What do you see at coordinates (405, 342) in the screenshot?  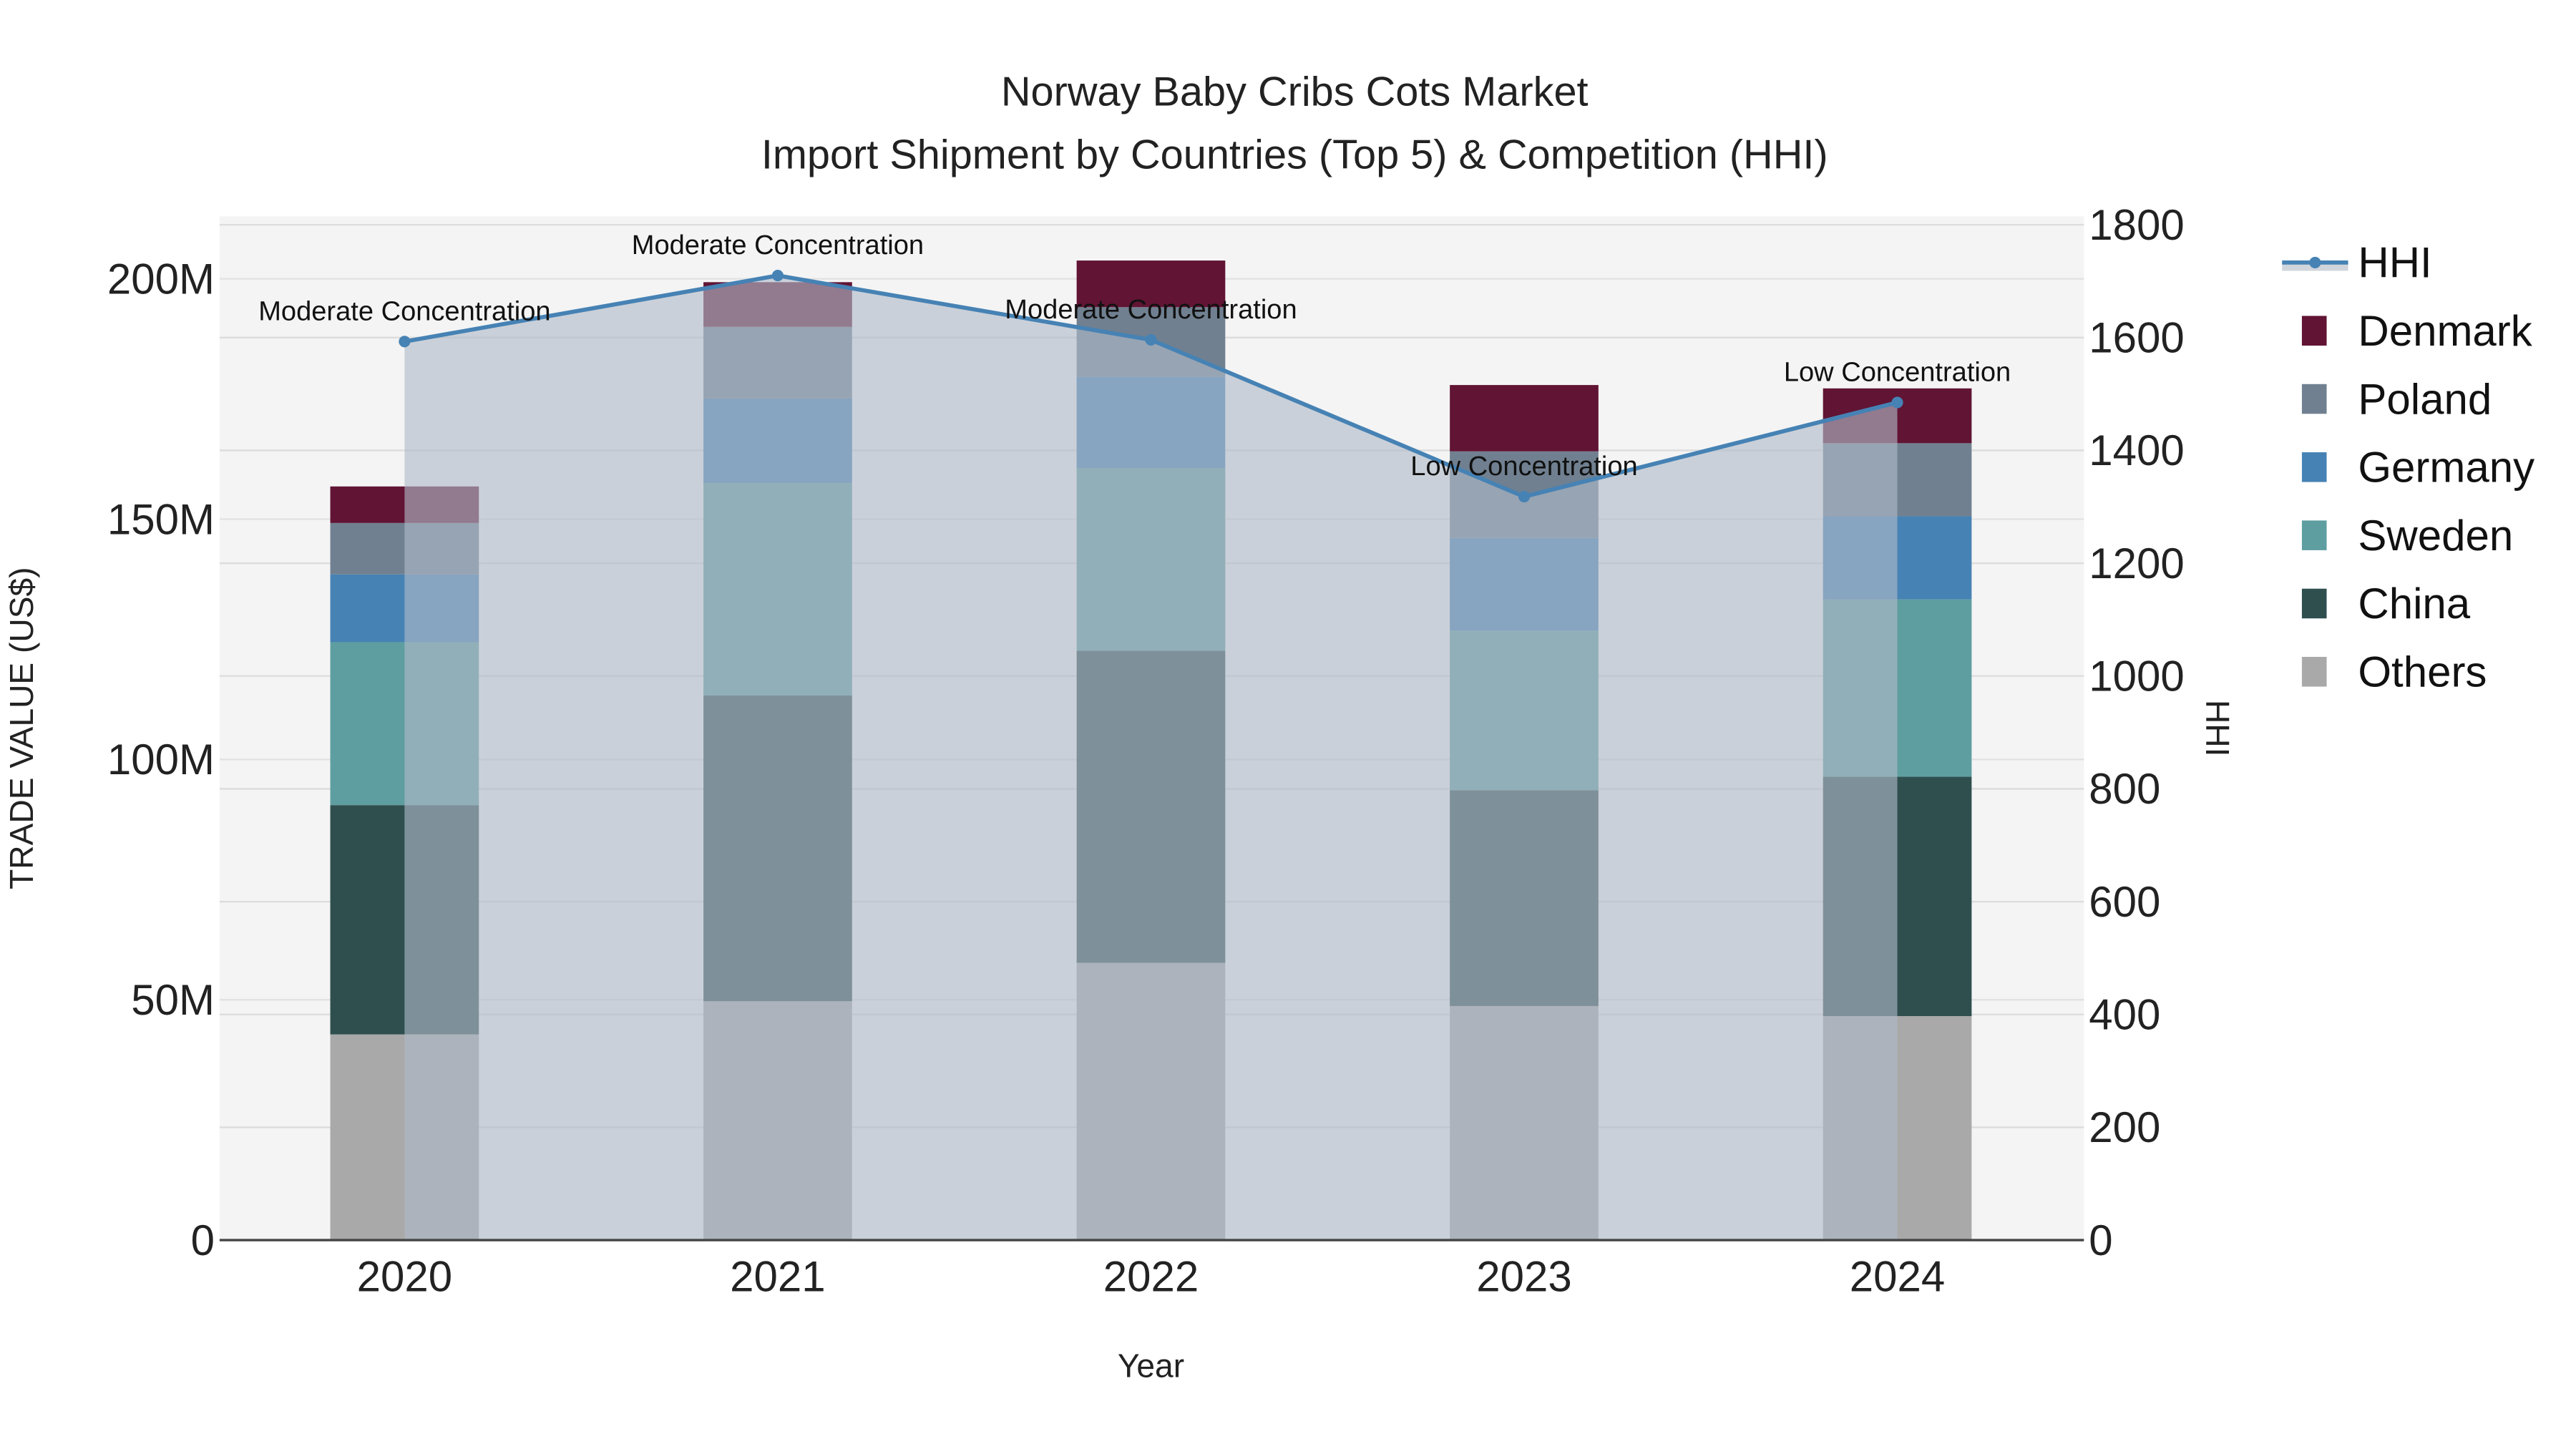 I see `hhi-point-2020` at bounding box center [405, 342].